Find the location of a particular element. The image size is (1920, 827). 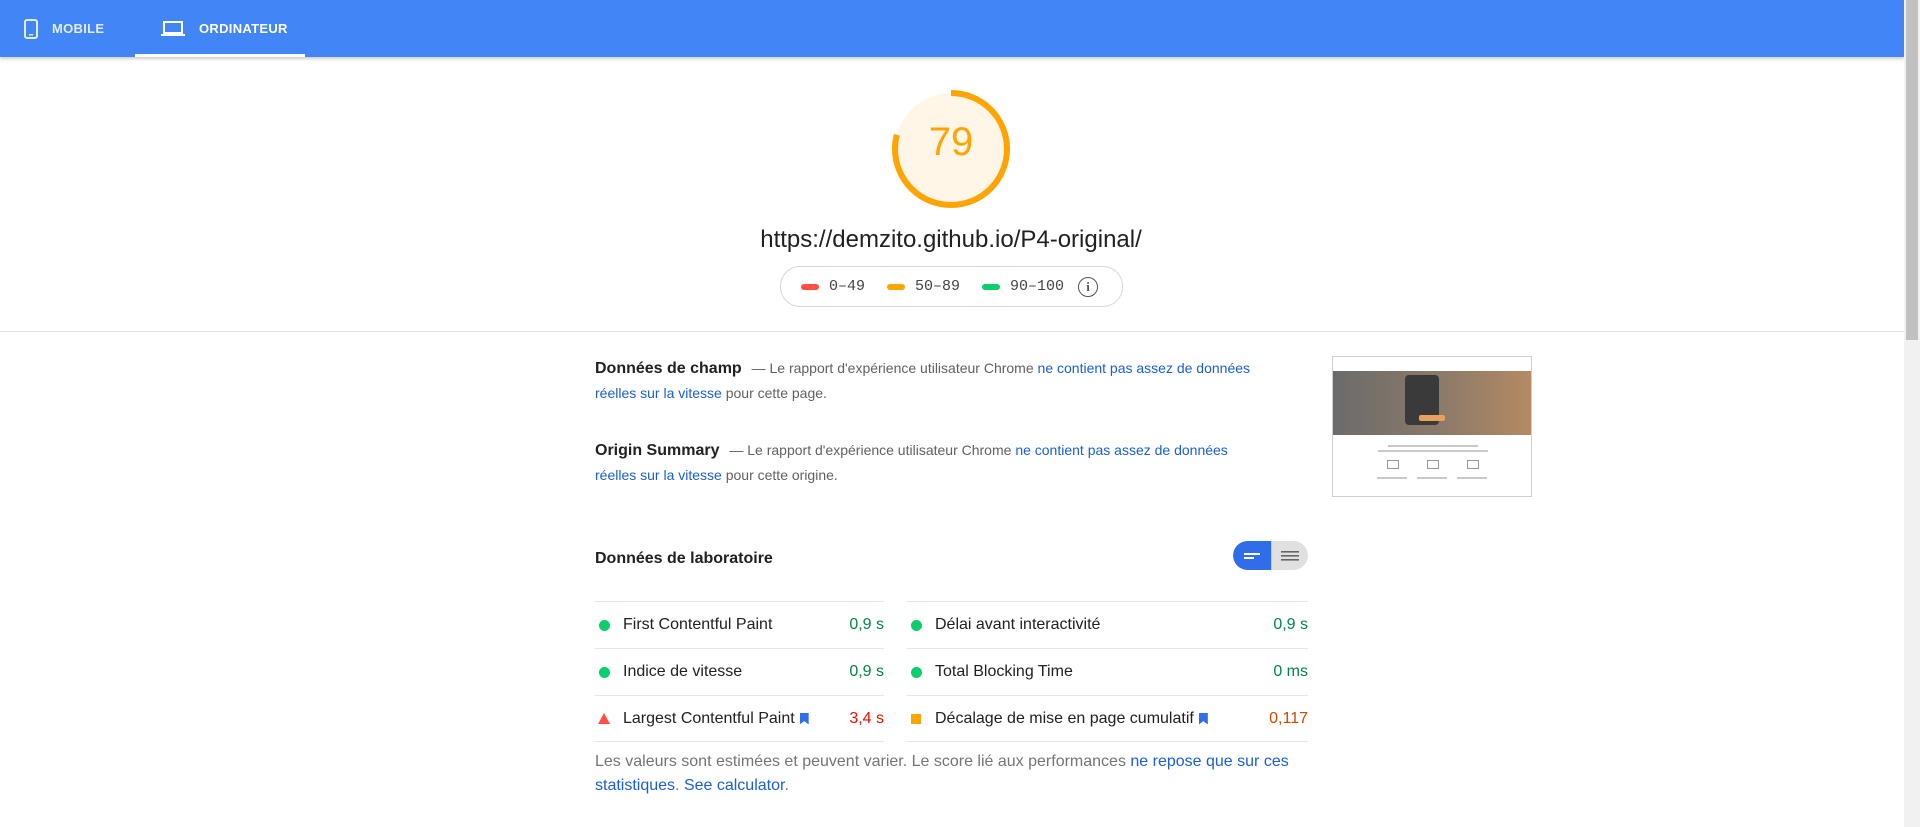

legend-average: 50–89 is located at coordinates (923, 286).